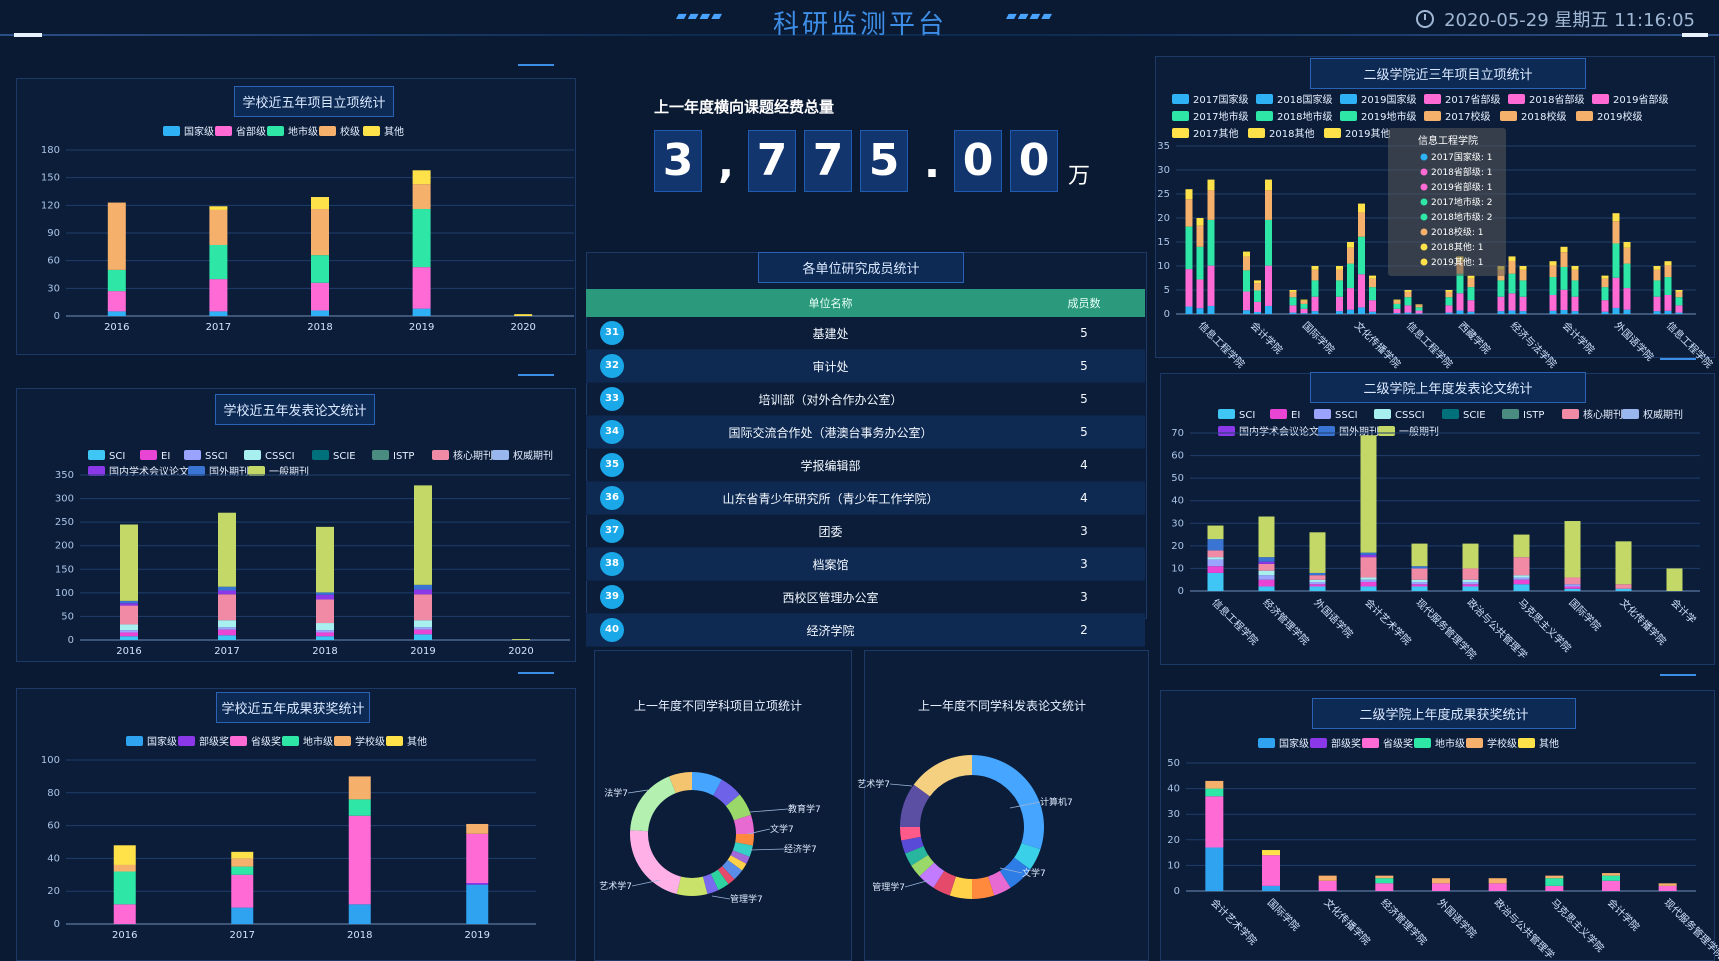  I want to click on funding-digit: 3, so click(678, 161).